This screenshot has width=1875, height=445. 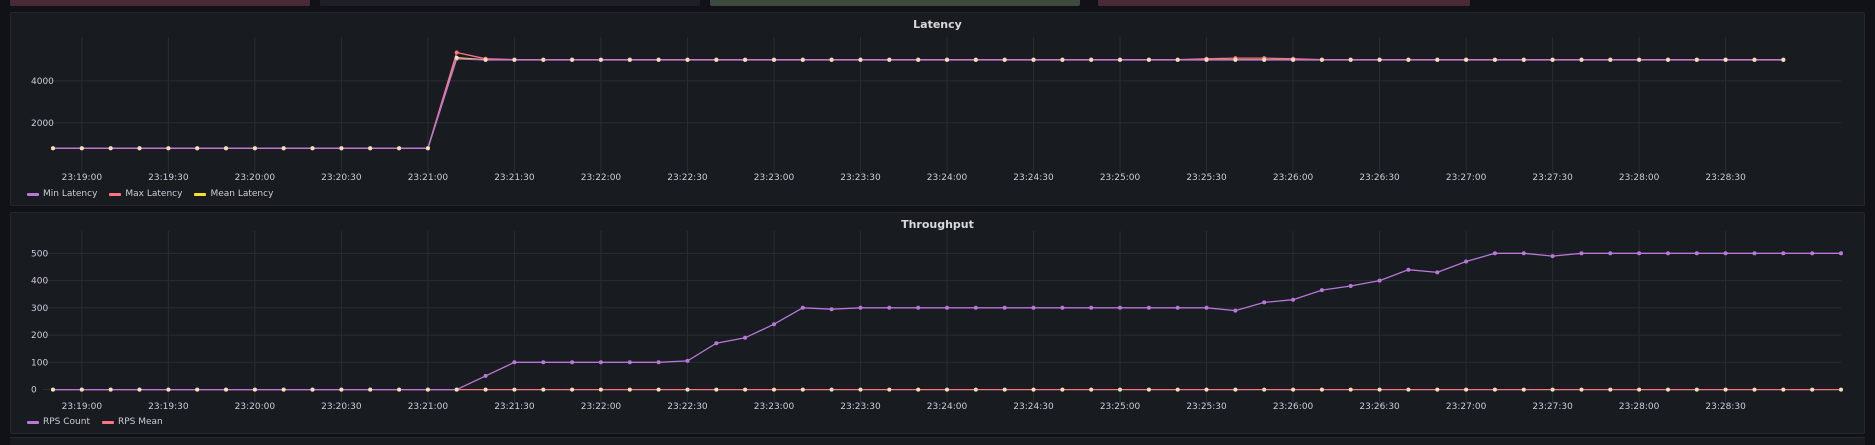 What do you see at coordinates (1206, 178) in the screenshot?
I see `x-tick-label: 23:25:30` at bounding box center [1206, 178].